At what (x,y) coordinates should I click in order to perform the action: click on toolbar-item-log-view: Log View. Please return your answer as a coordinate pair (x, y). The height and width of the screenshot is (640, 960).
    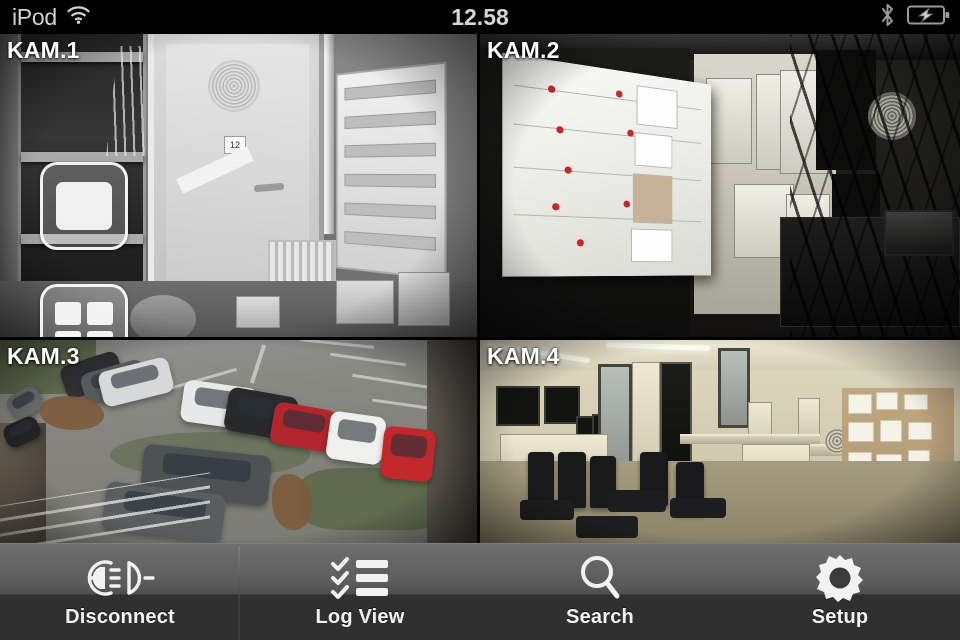
    Looking at the image, I should click on (360, 592).